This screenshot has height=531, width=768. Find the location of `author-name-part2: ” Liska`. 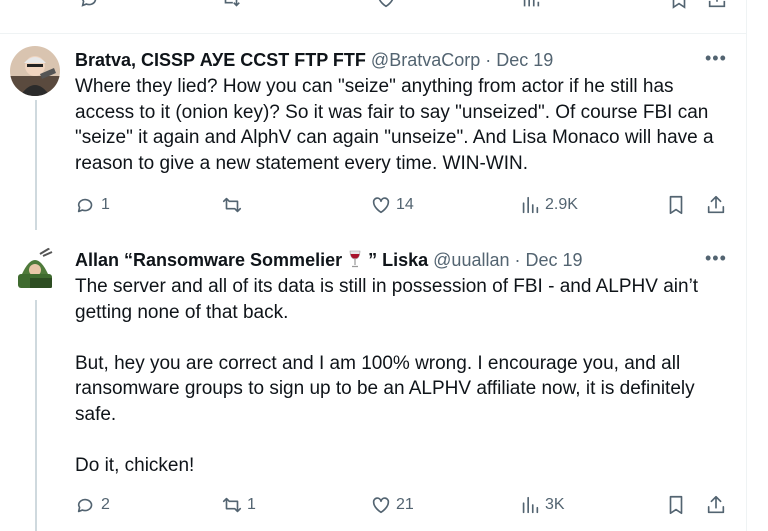

author-name-part2: ” Liska is located at coordinates (396, 260).